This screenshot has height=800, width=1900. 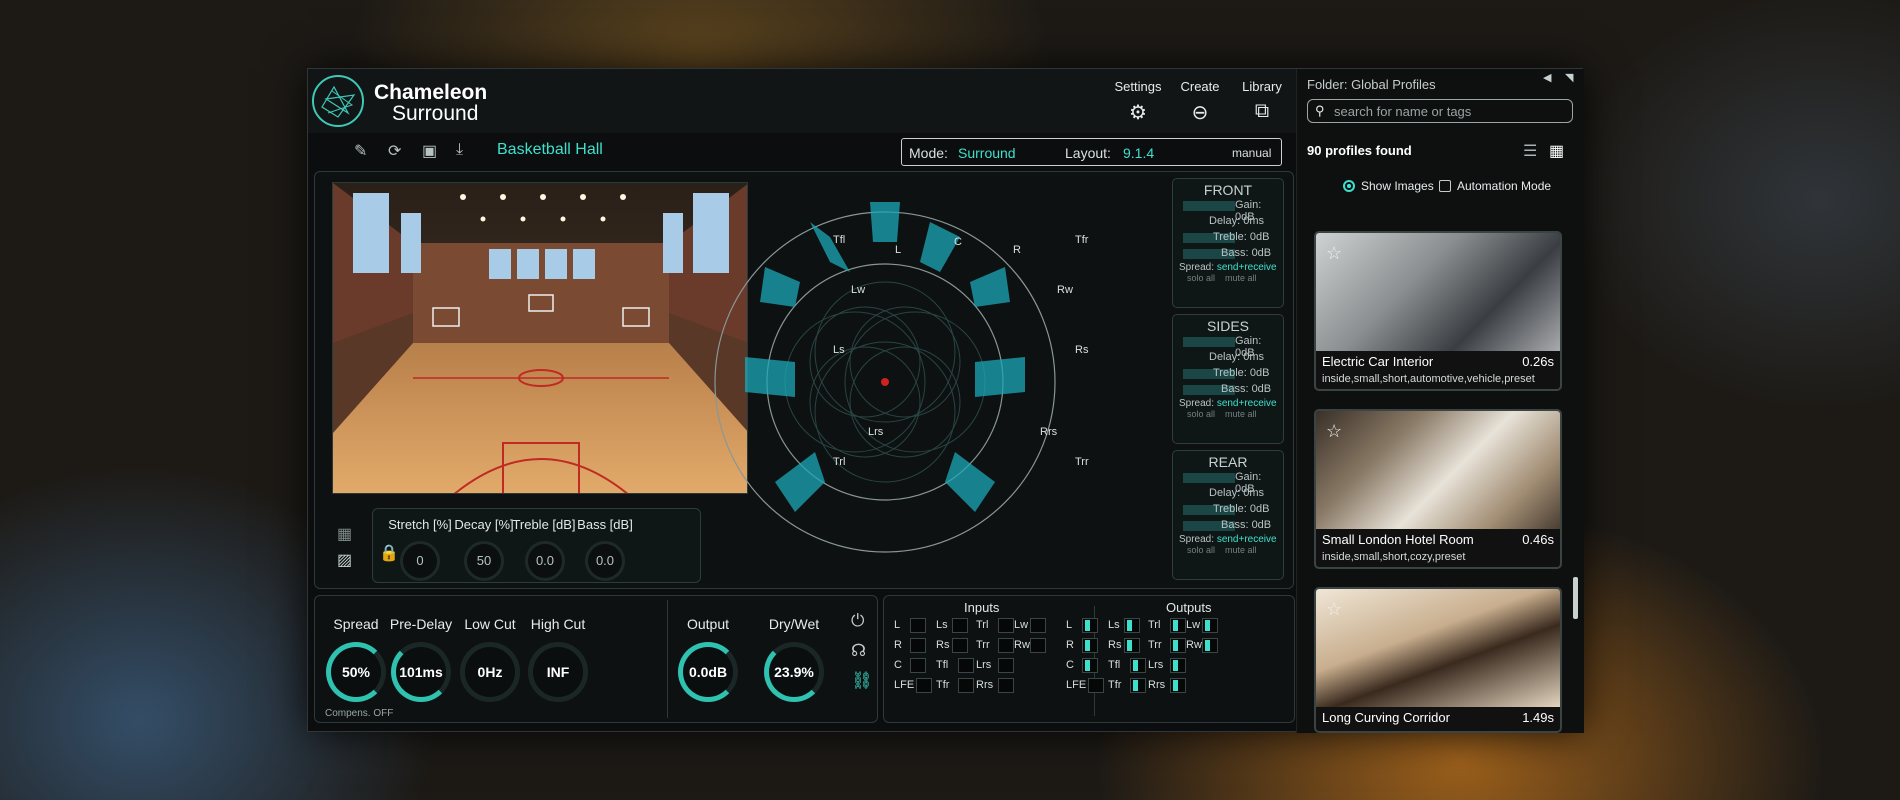 What do you see at coordinates (360, 151) in the screenshot?
I see `pencil-icon: ✎` at bounding box center [360, 151].